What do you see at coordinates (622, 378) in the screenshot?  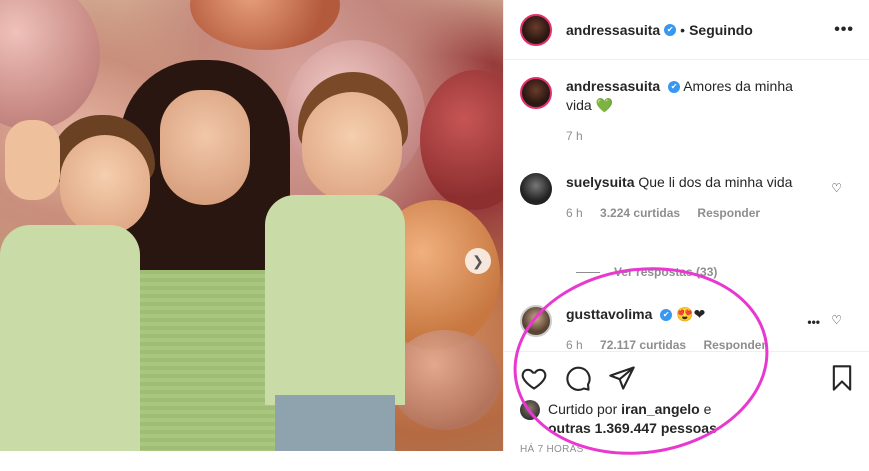 I see `share-icon` at bounding box center [622, 378].